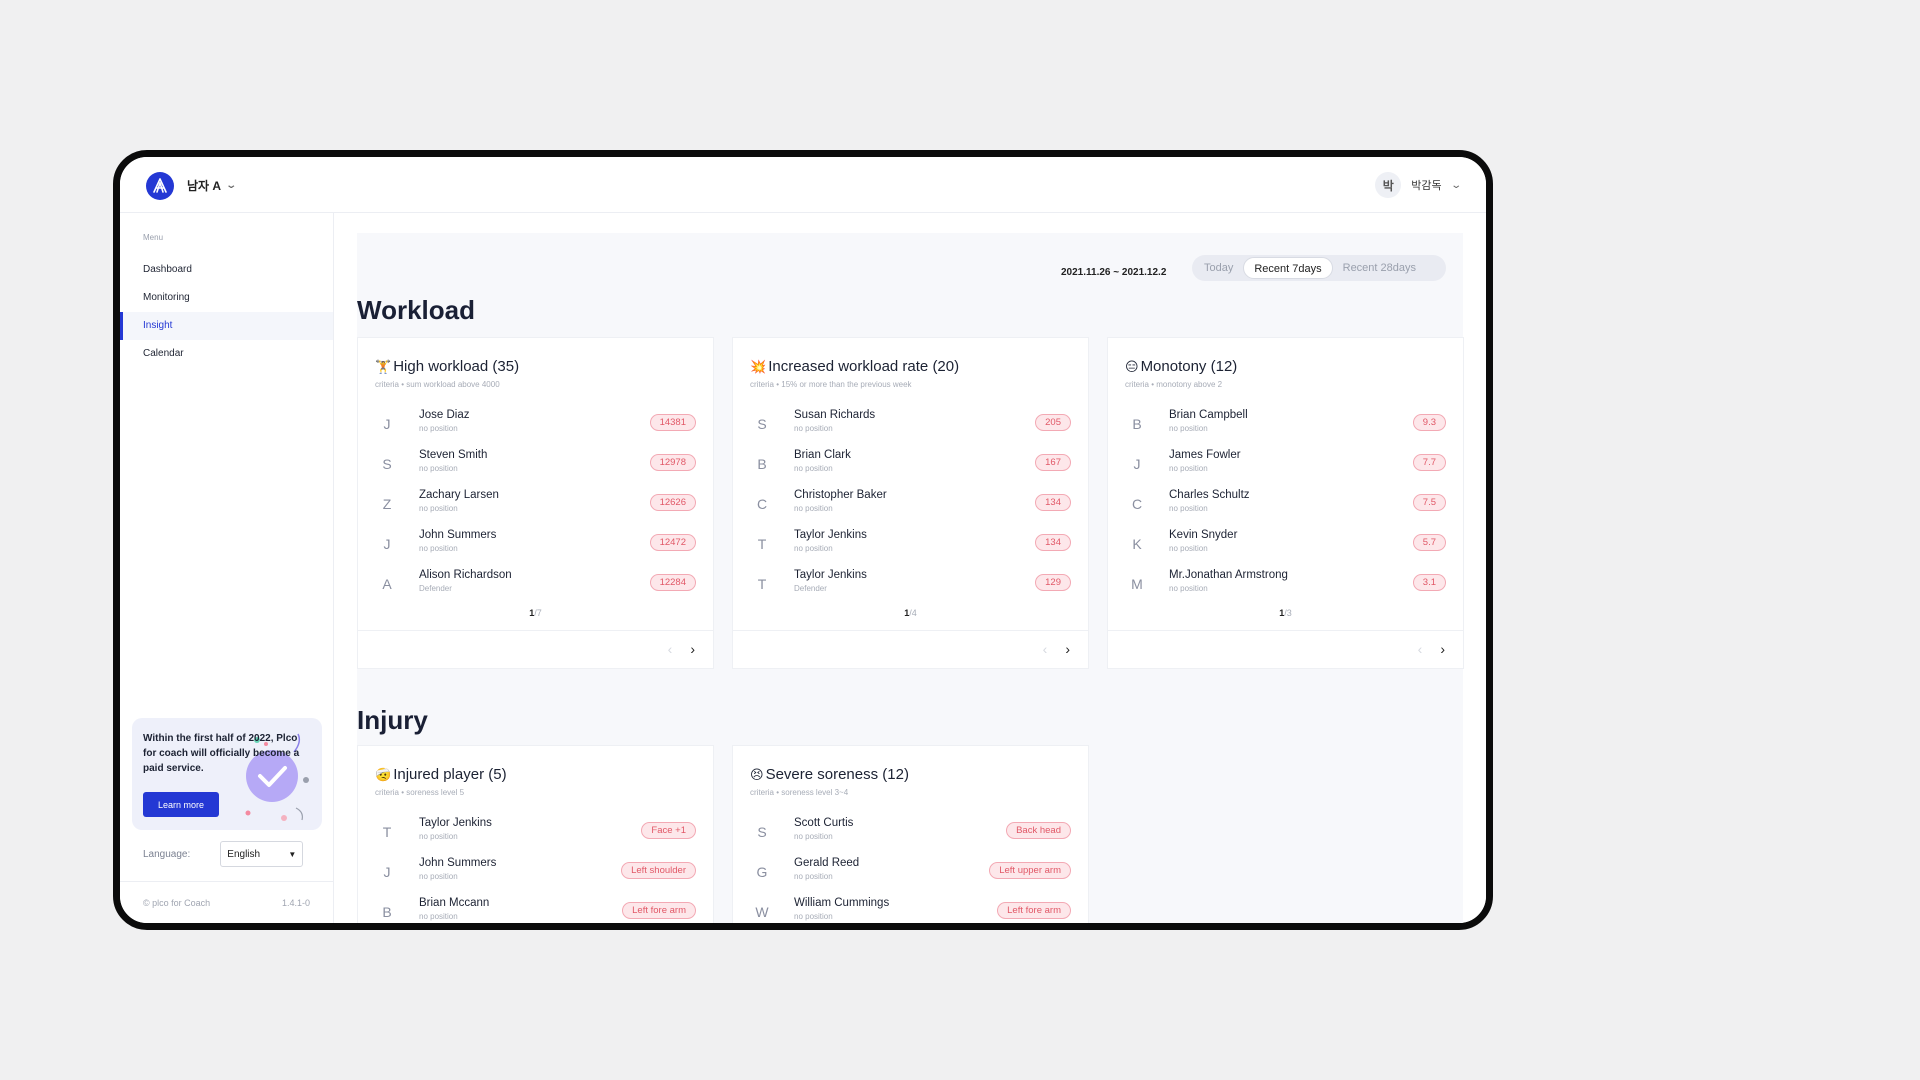 The image size is (1920, 1080). What do you see at coordinates (465, 575) in the screenshot?
I see `player-name: Alison Richardson` at bounding box center [465, 575].